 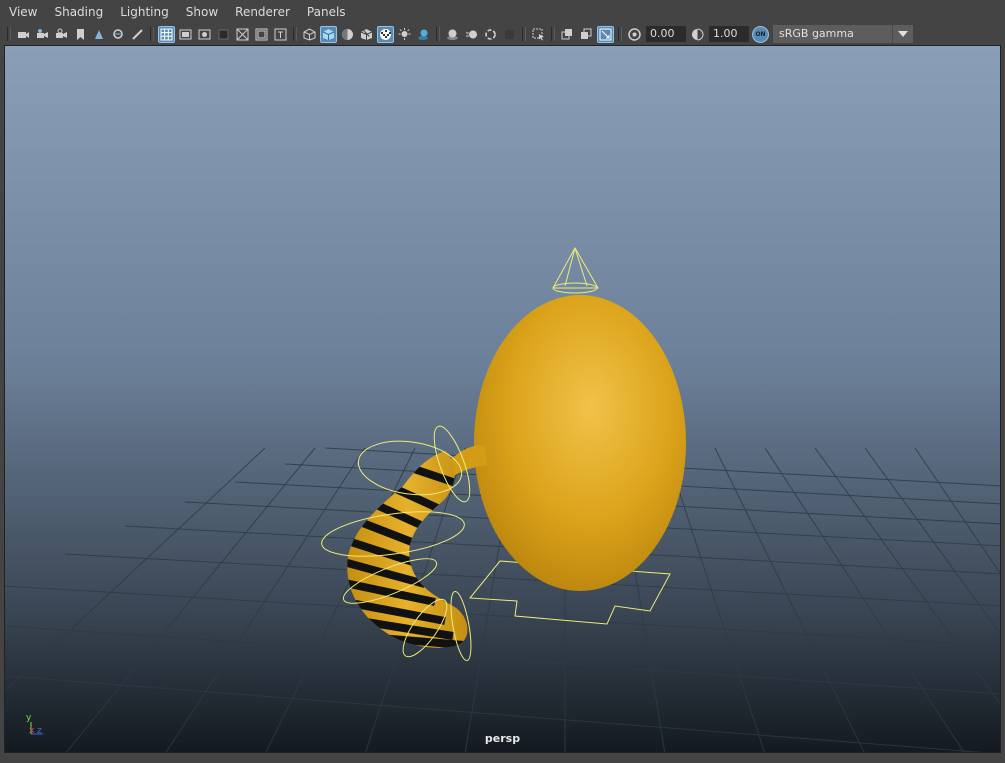 I want to click on camera-bookmark-icon, so click(x=61, y=34).